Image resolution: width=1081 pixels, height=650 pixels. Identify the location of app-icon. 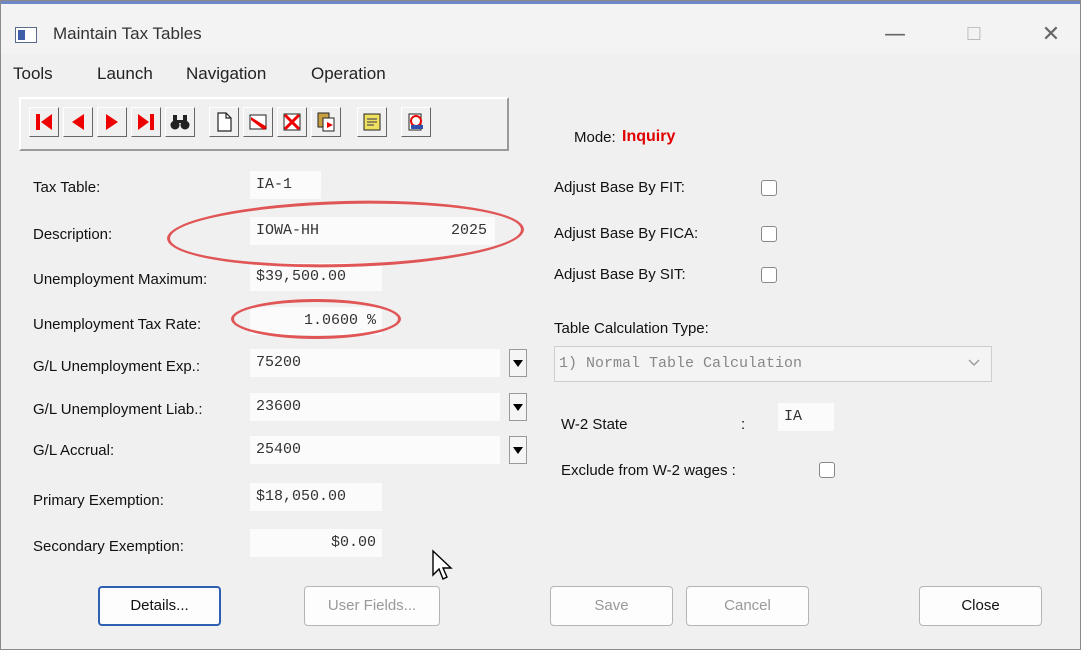
(26, 35).